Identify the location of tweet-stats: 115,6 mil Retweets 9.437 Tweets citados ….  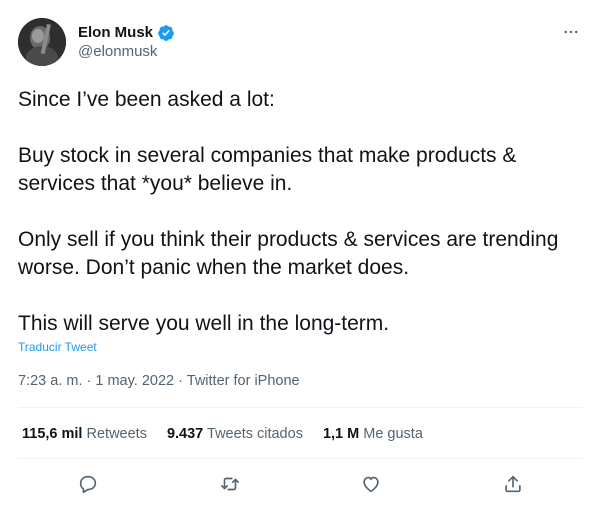
(222, 434).